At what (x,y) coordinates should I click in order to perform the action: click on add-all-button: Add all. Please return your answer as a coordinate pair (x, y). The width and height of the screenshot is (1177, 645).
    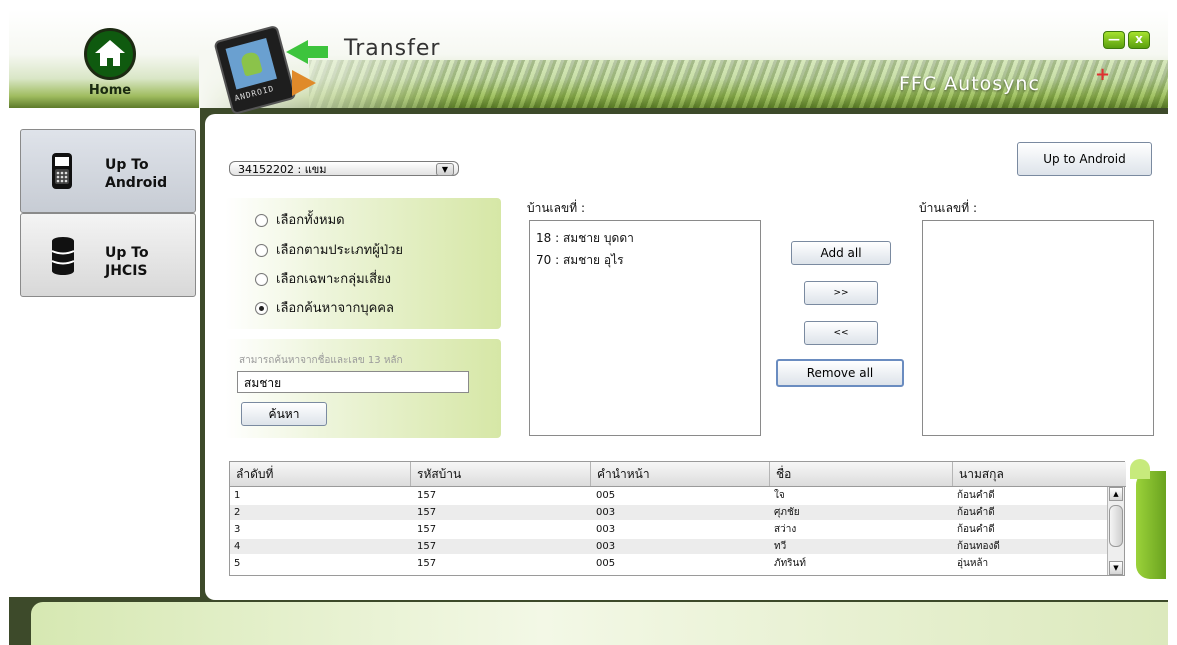
    Looking at the image, I should click on (841, 253).